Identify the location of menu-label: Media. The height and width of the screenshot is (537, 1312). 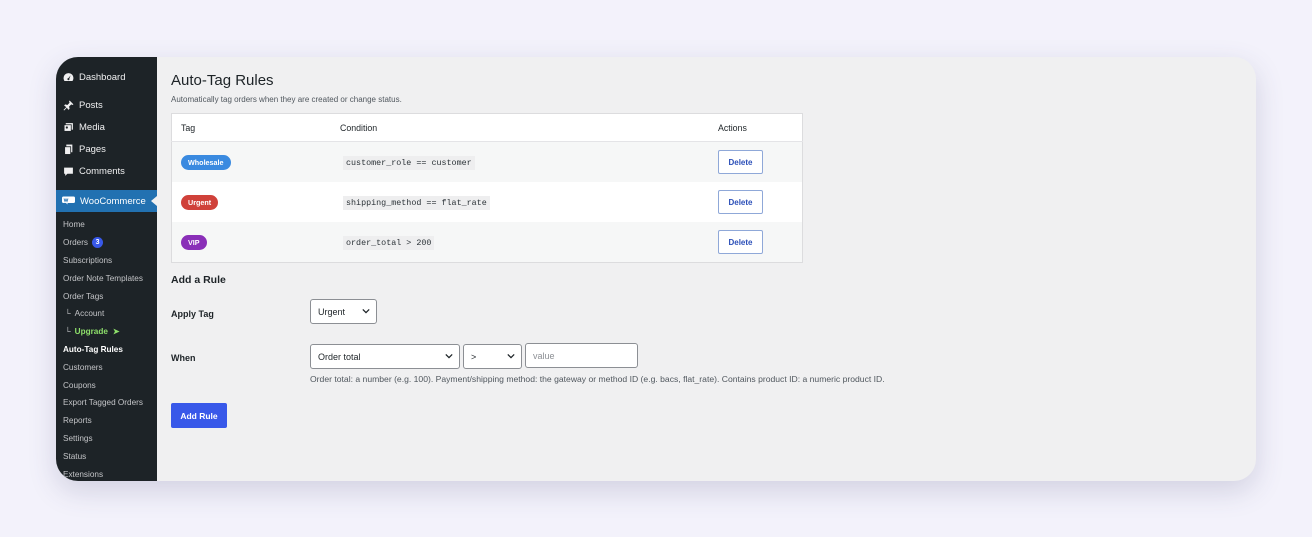
(92, 127).